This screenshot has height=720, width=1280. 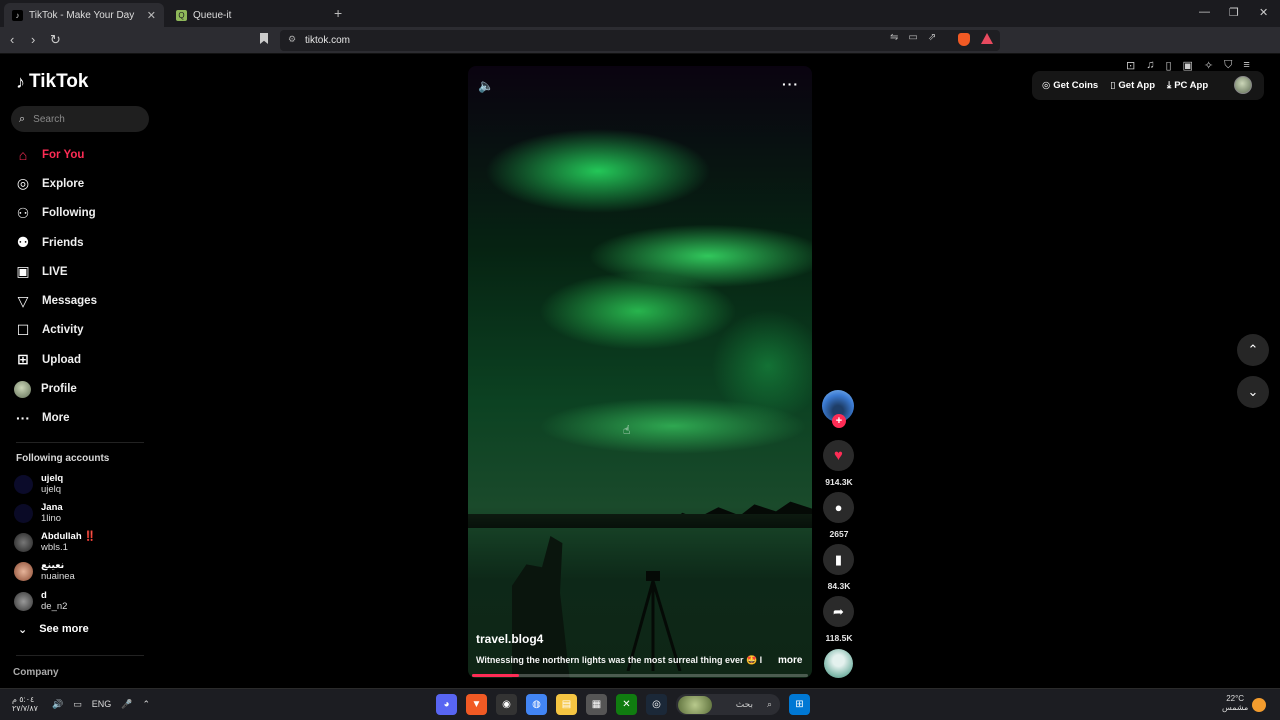 What do you see at coordinates (151, 15) in the screenshot?
I see `close-tab-icon: ✕` at bounding box center [151, 15].